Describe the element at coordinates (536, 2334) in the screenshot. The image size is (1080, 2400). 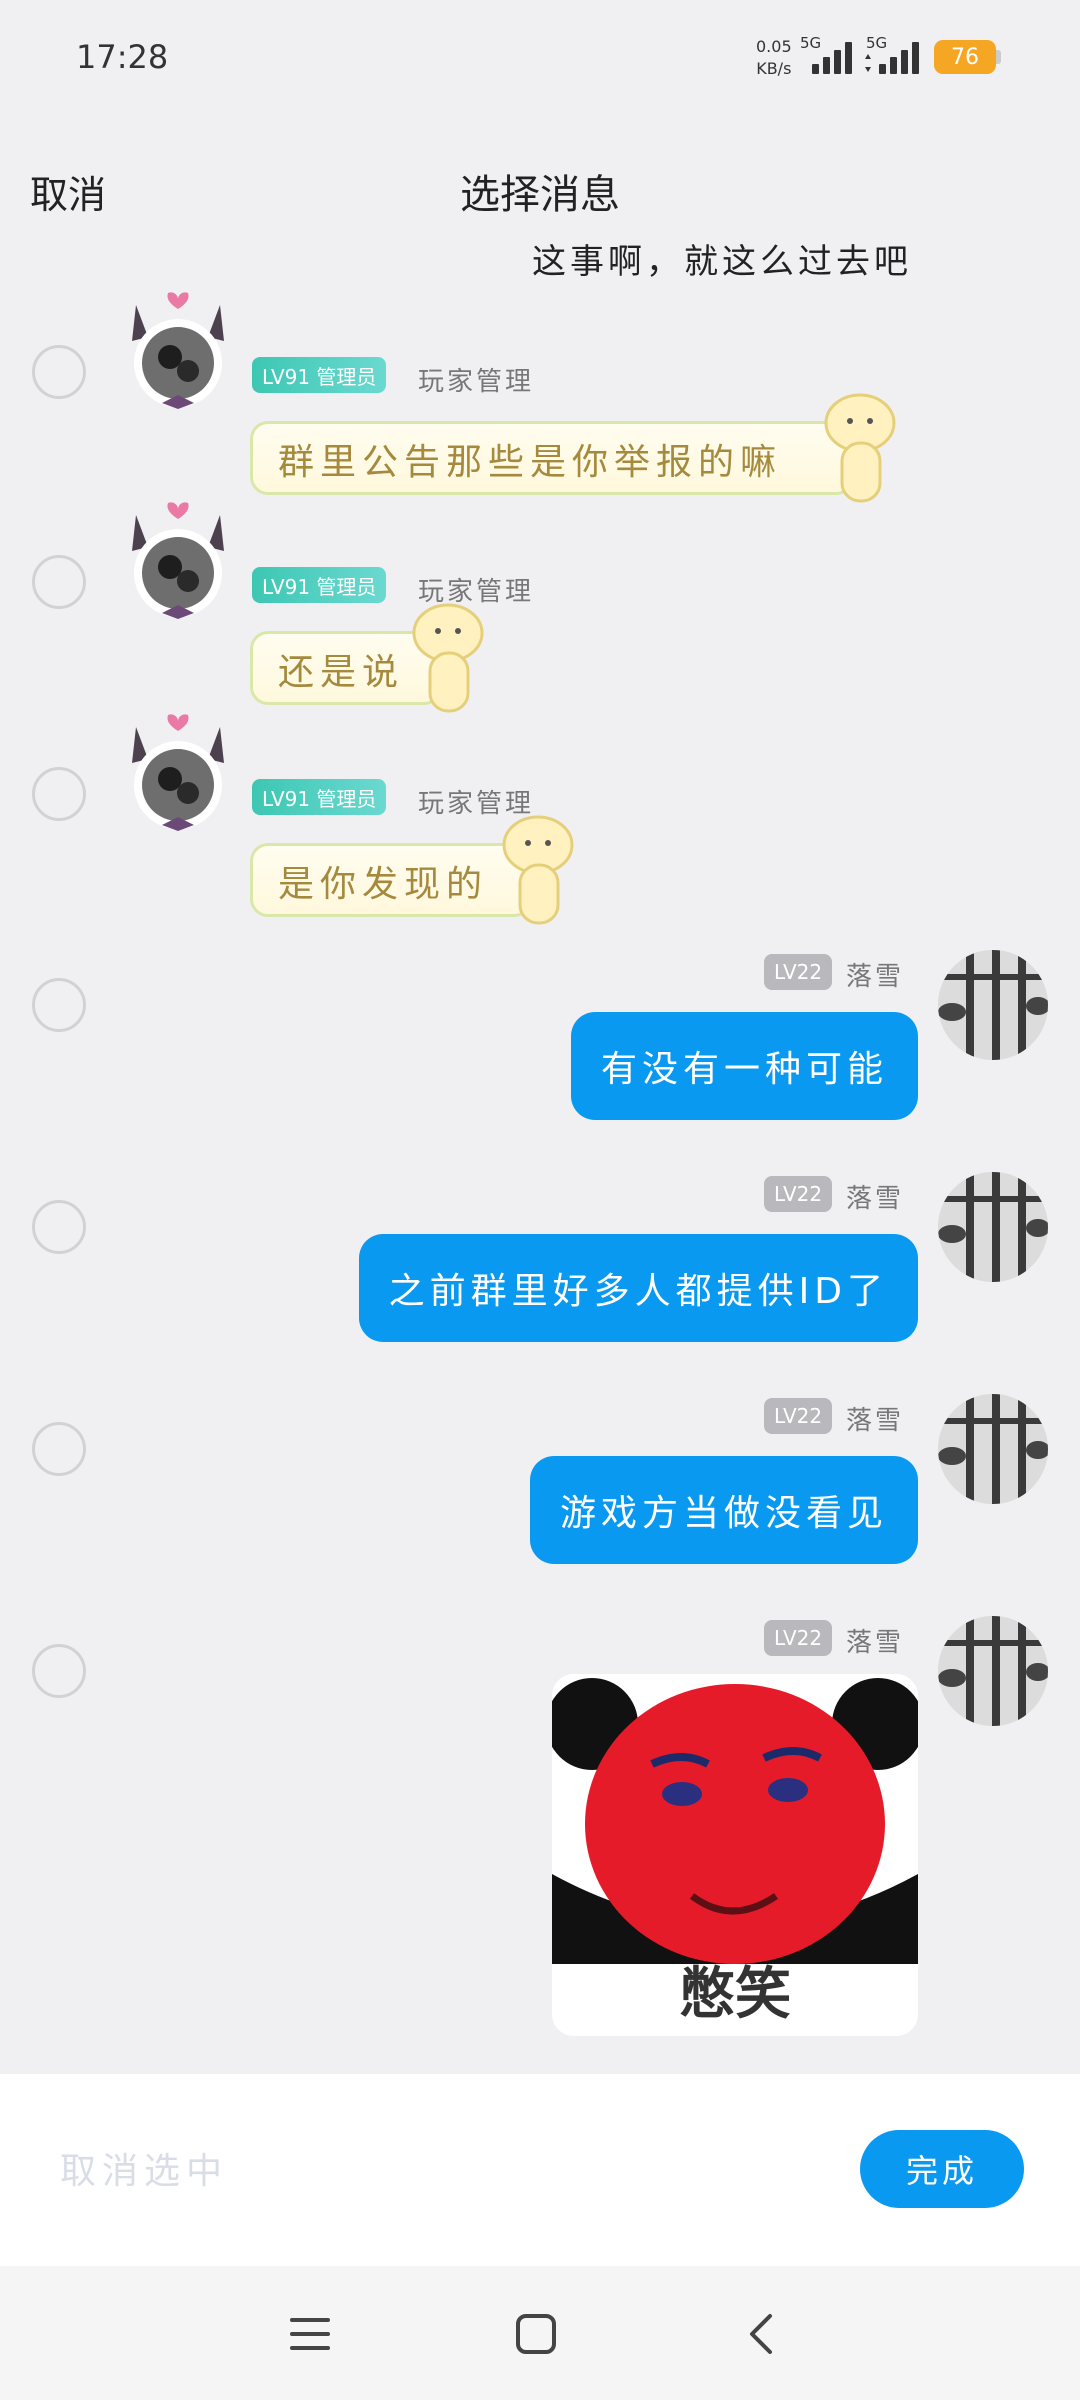
I see `home-icon` at that location.